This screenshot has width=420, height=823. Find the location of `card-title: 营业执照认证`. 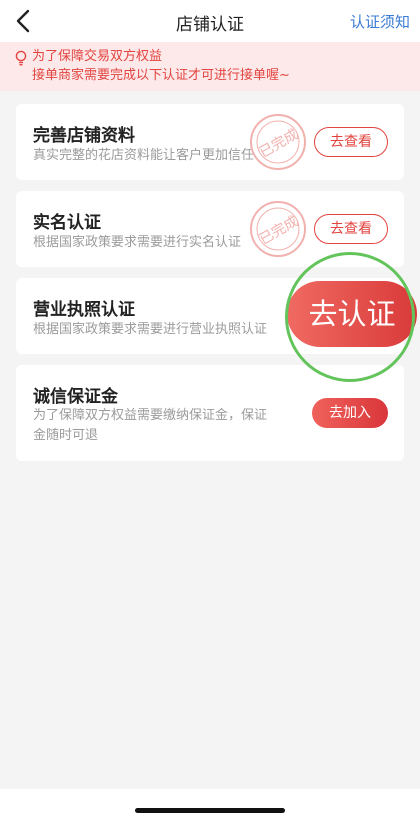

card-title: 营业执照认证 is located at coordinates (84, 310).